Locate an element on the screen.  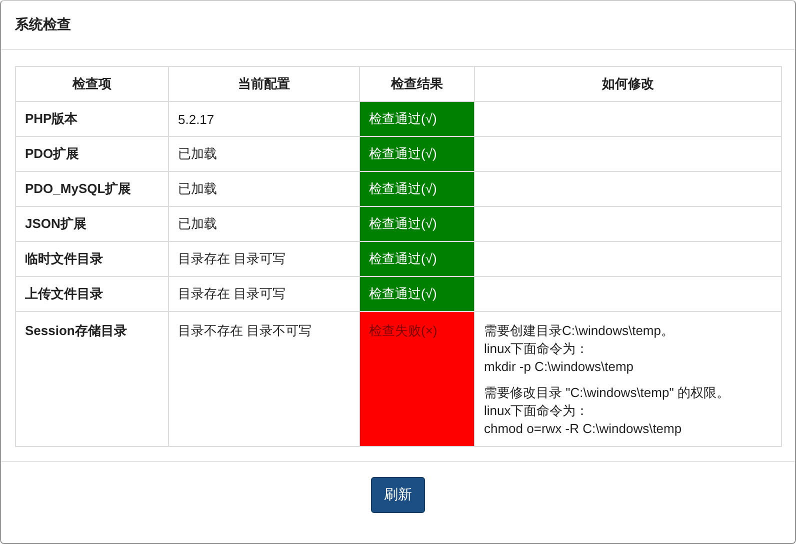
instruction-text: chmod o=rwx -R C:\windows\temp is located at coordinates (583, 429).